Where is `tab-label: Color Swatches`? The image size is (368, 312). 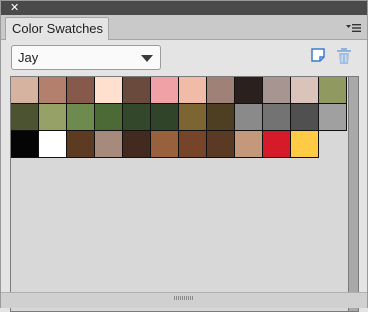 tab-label: Color Swatches is located at coordinates (58, 28).